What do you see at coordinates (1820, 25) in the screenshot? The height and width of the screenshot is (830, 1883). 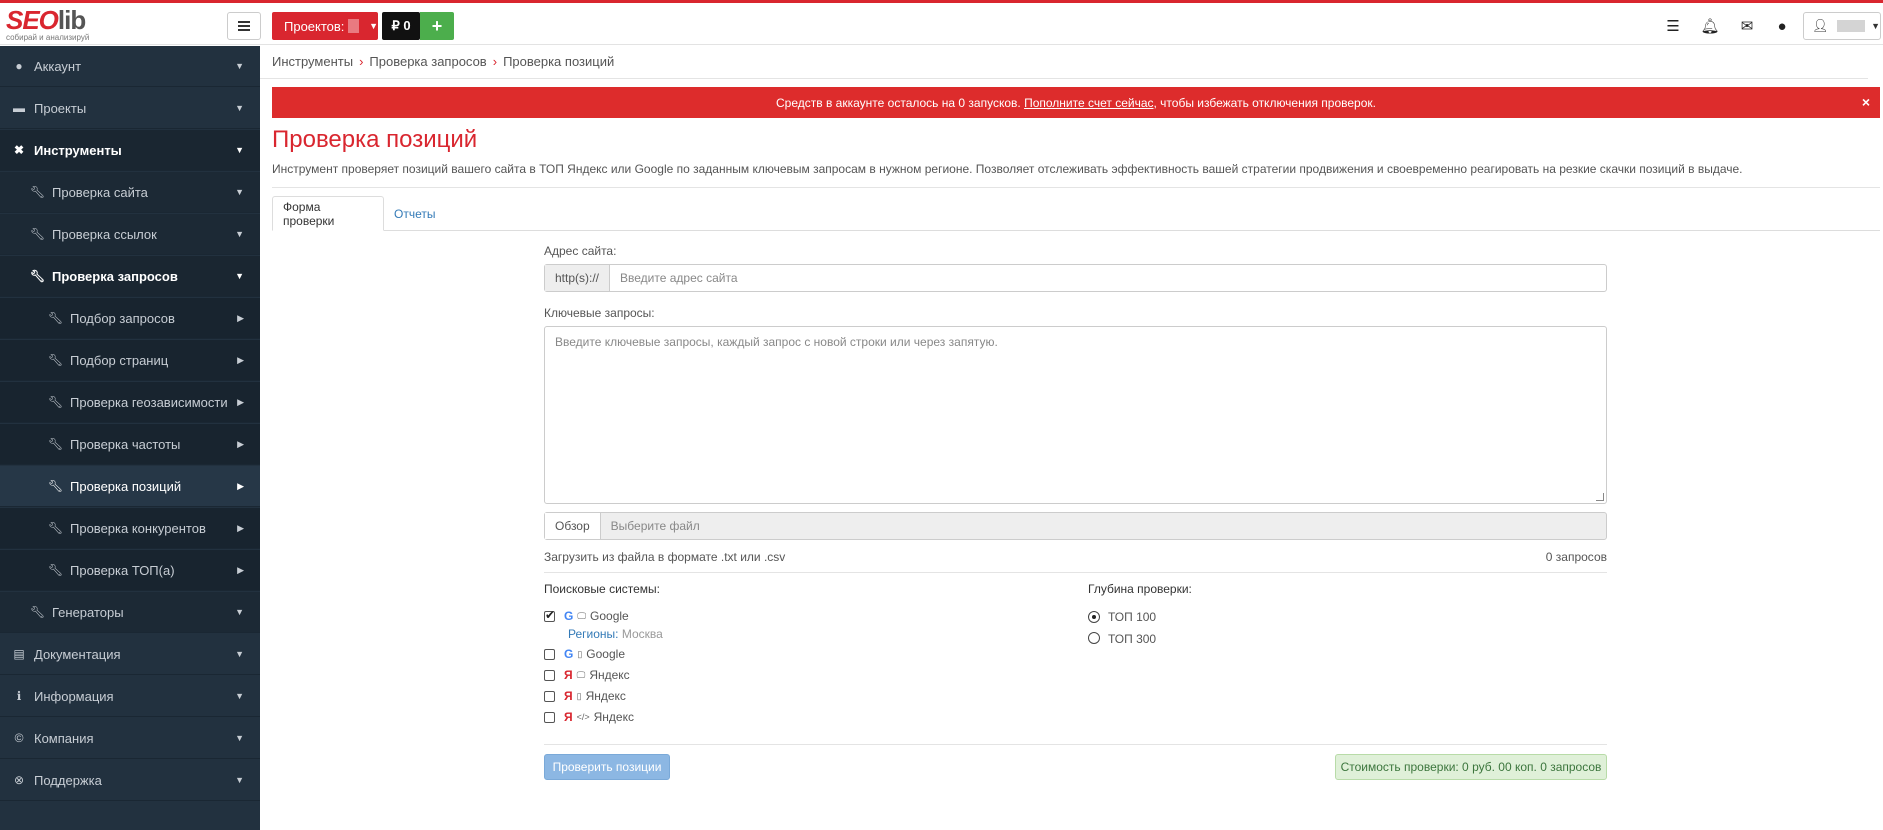 I see `user-icon: 👤︎` at bounding box center [1820, 25].